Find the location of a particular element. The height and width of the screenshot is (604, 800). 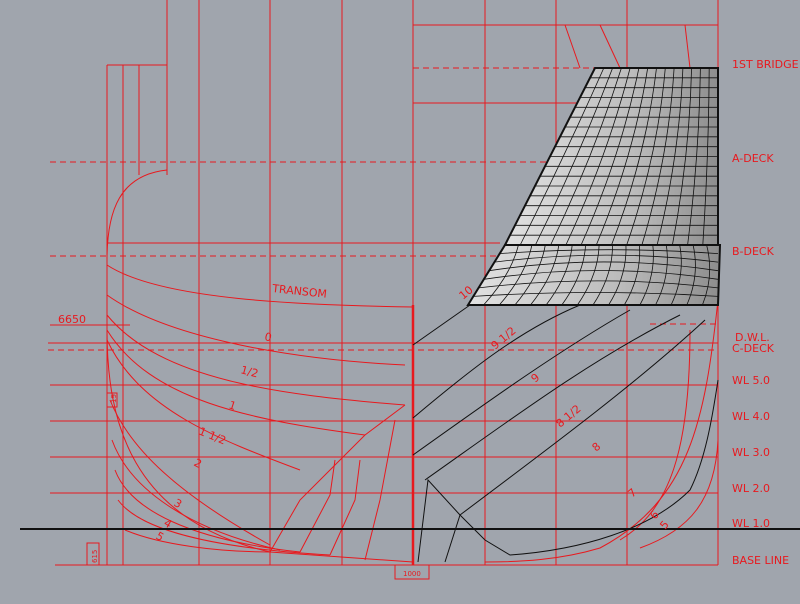

label-station-2: 2 is located at coordinates (198, 463).